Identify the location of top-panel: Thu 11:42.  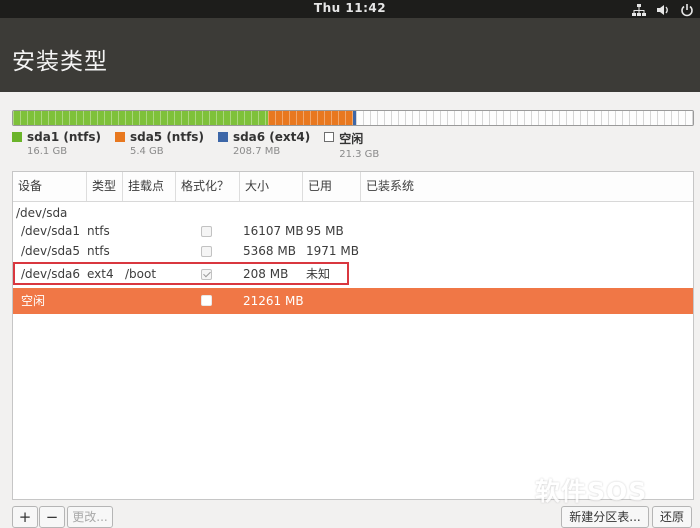
(350, 9).